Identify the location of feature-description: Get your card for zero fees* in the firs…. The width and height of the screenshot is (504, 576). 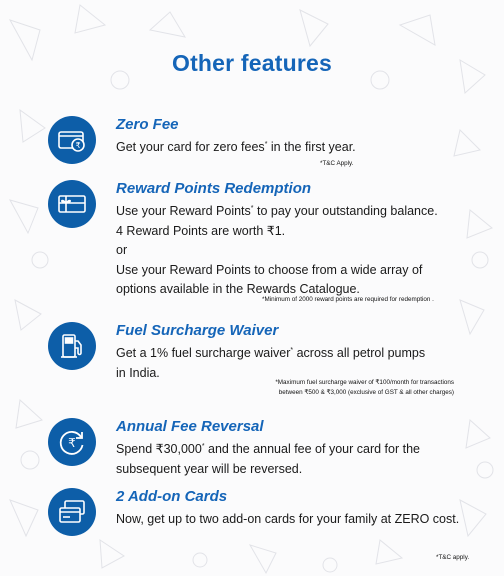
(236, 147).